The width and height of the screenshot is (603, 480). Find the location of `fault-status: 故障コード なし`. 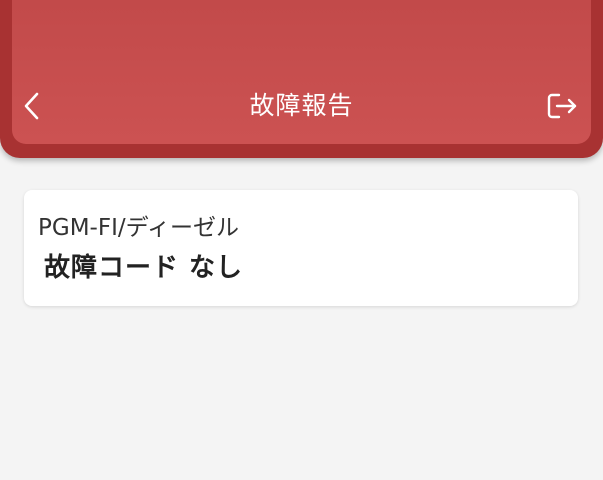

fault-status: 故障コード なし is located at coordinates (144, 268).